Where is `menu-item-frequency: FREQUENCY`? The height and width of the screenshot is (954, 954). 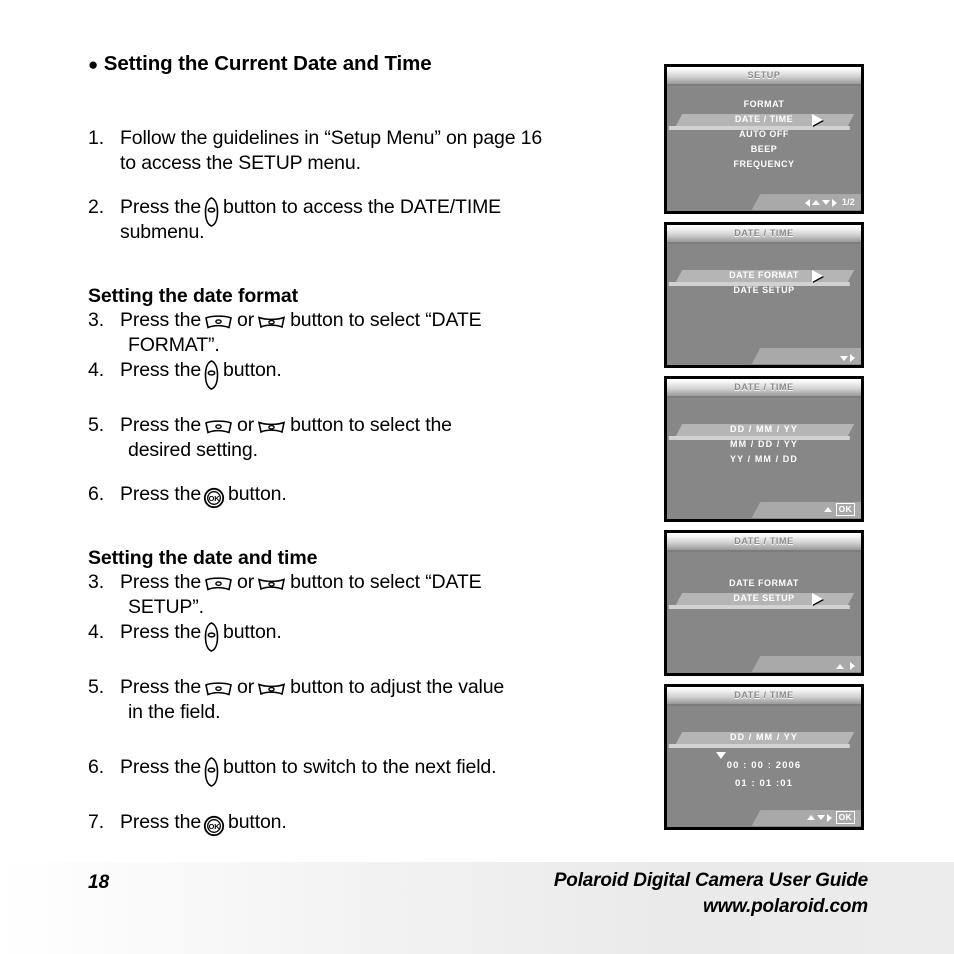 menu-item-frequency: FREQUENCY is located at coordinates (764, 164).